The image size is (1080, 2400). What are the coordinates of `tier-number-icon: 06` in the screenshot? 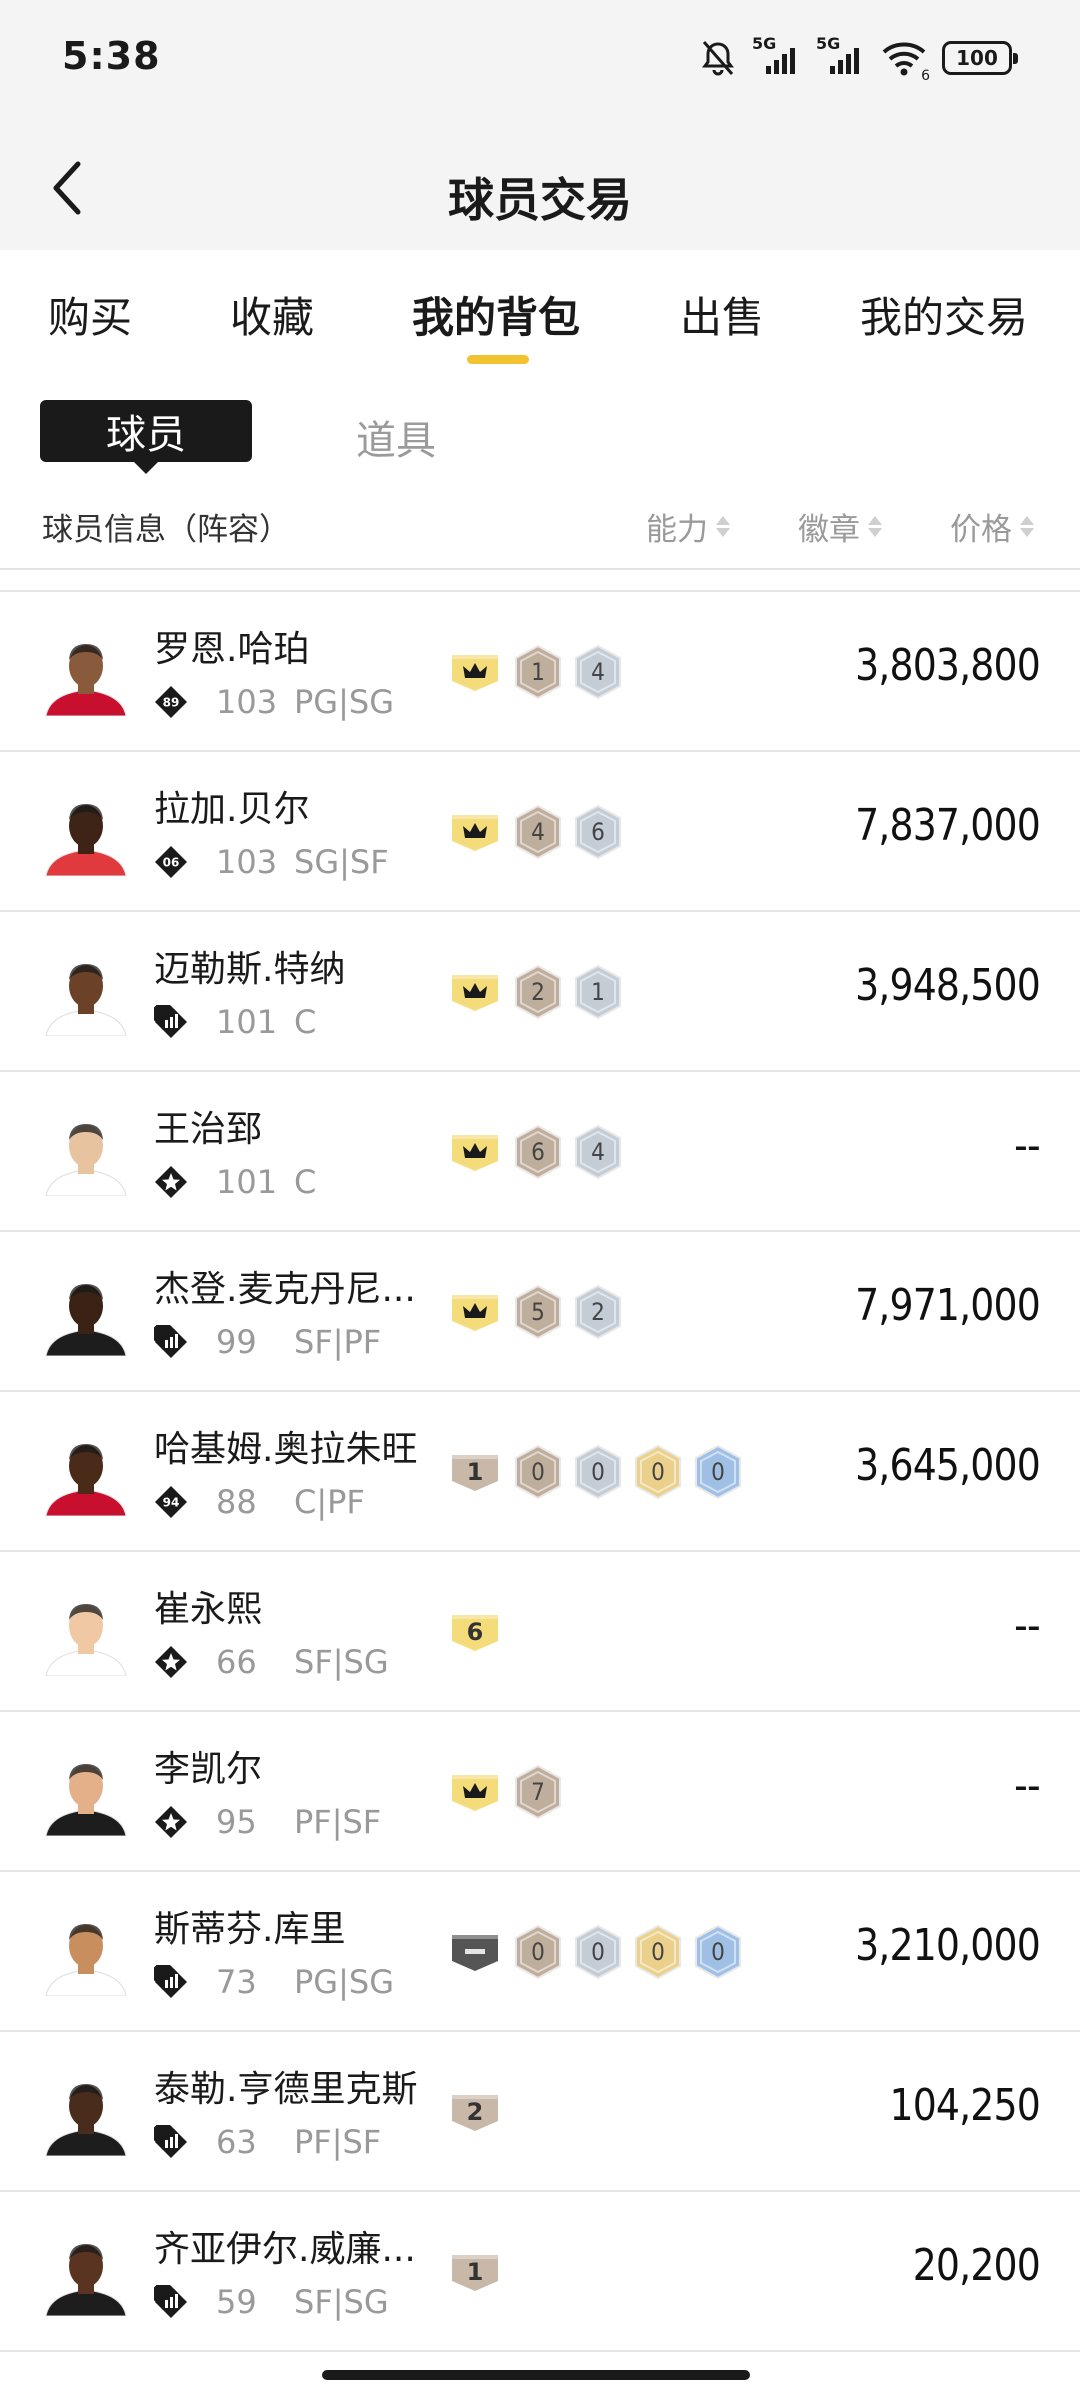 It's located at (171, 862).